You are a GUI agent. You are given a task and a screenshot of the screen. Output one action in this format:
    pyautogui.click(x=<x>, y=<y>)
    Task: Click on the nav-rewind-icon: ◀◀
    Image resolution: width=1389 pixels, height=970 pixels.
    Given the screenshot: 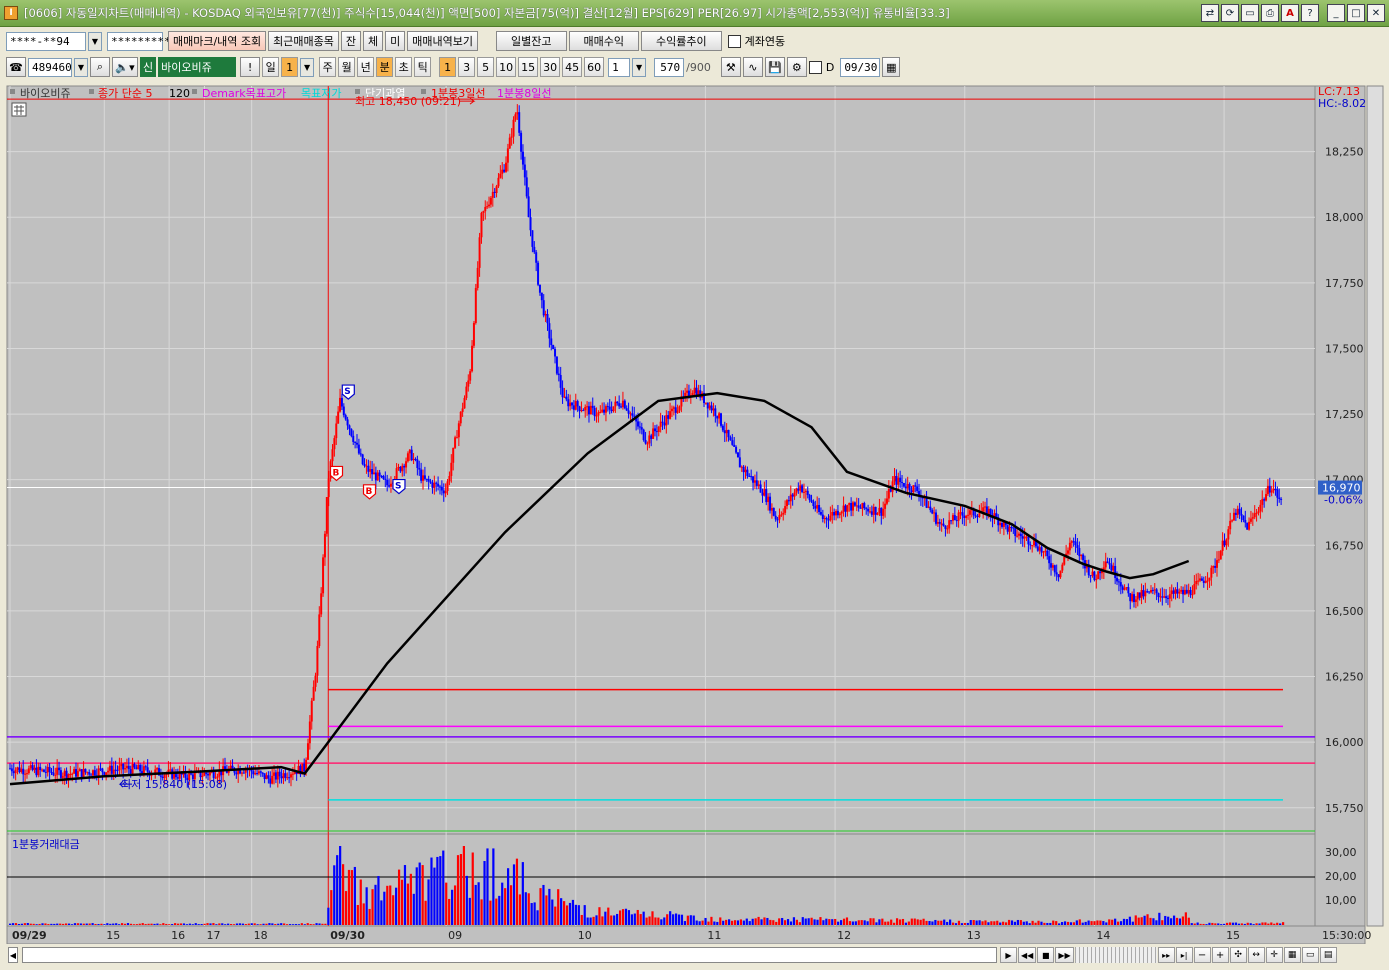 What is the action you would take?
    pyautogui.click(x=1027, y=955)
    